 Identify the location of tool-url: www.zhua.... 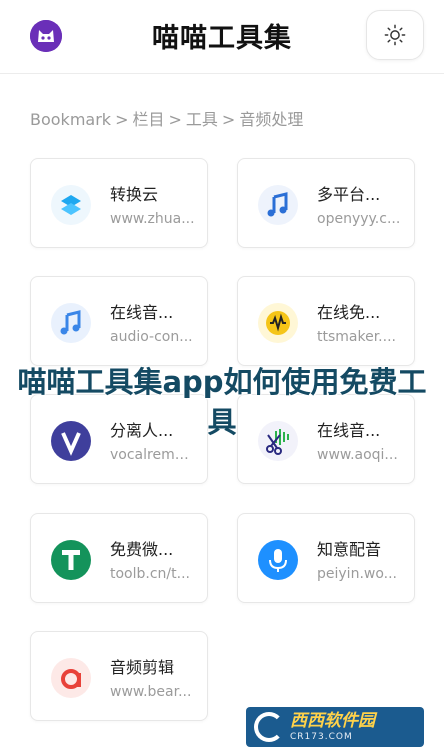
(152, 219).